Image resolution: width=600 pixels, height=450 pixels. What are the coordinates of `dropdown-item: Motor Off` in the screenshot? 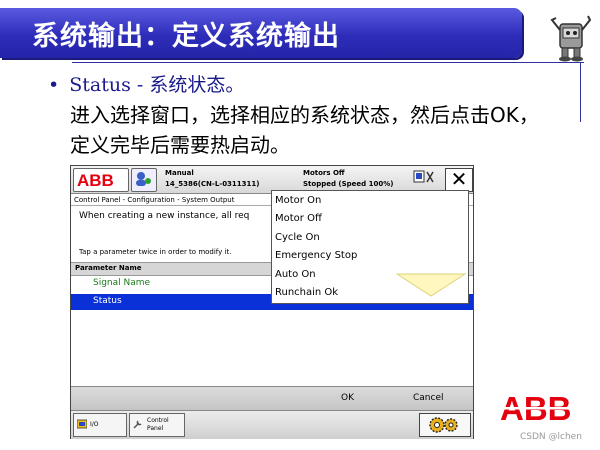 It's located at (298, 222).